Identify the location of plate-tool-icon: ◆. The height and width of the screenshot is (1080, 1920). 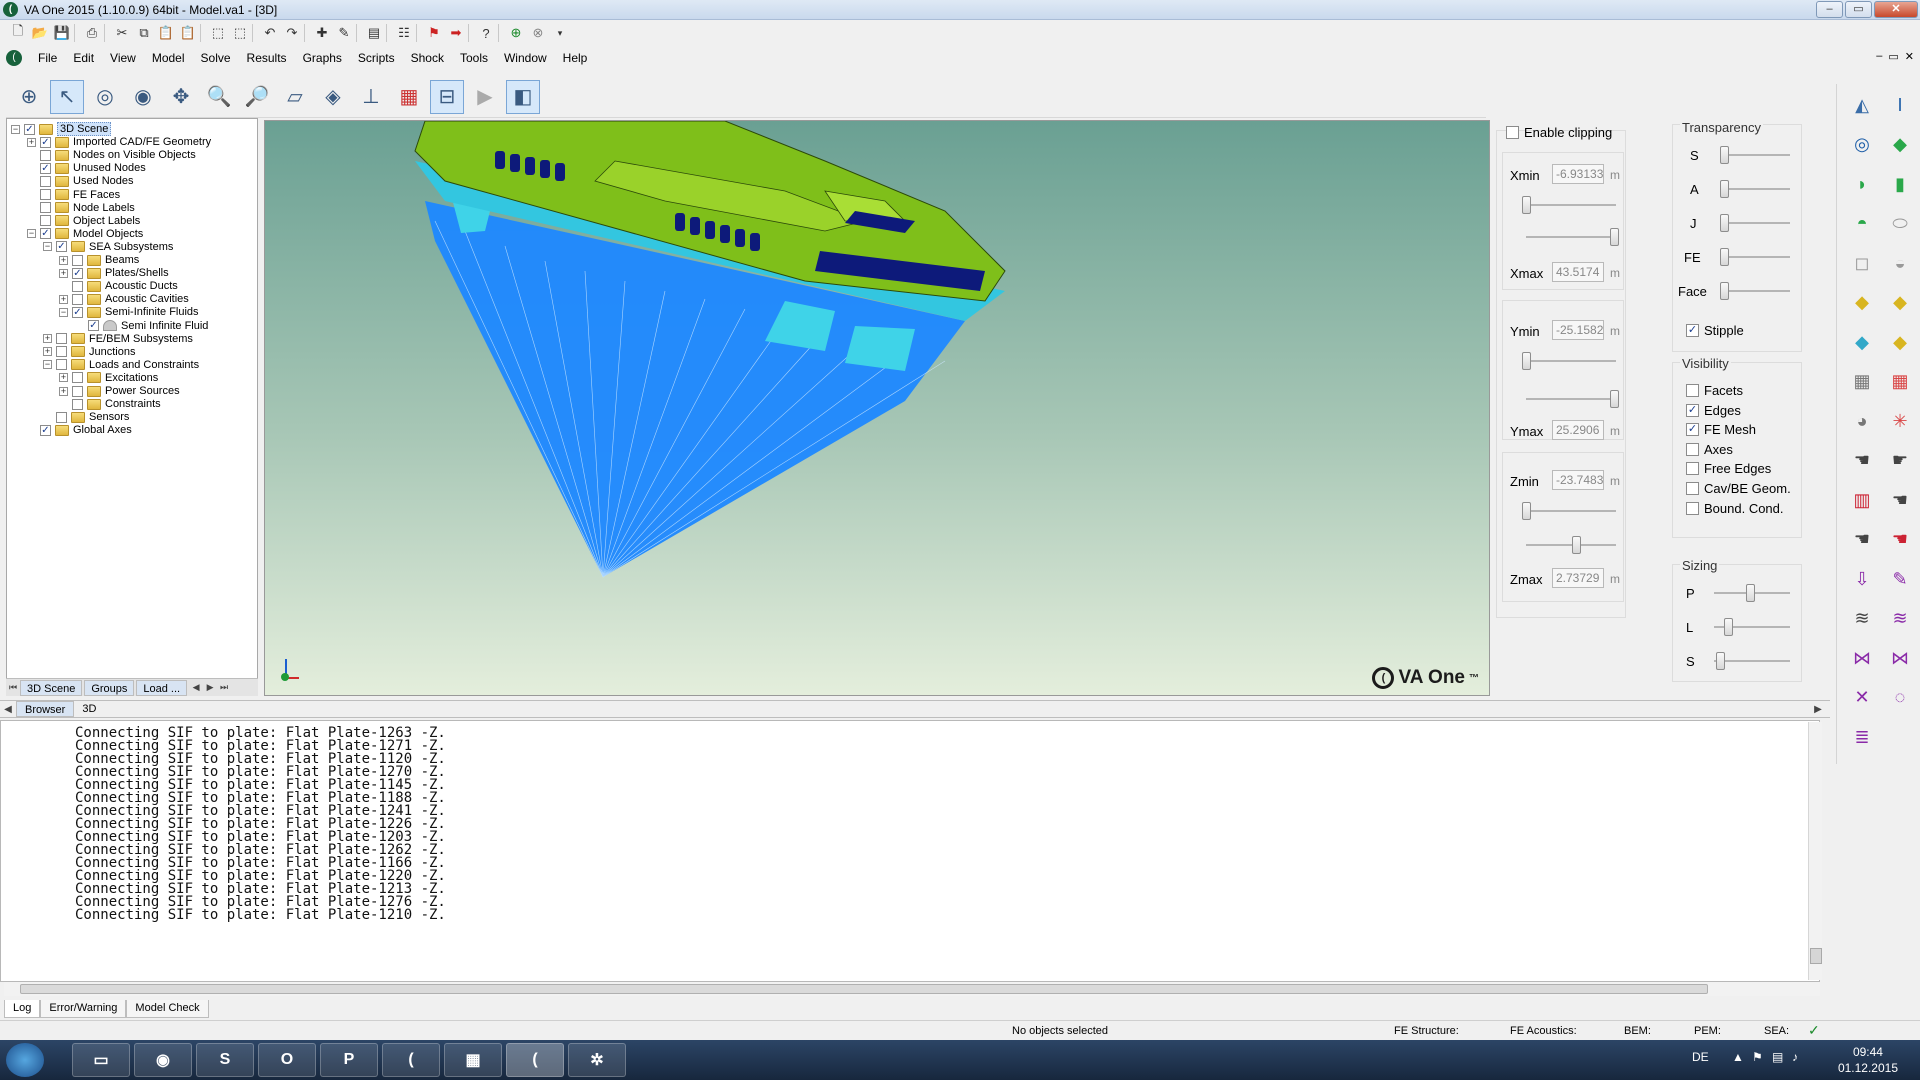
(1900, 145).